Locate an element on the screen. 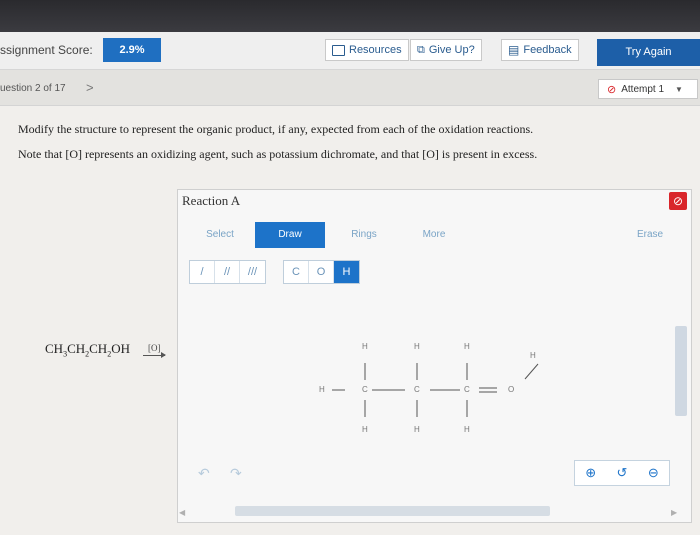  bond-toolbar: / // /// is located at coordinates (227, 272).